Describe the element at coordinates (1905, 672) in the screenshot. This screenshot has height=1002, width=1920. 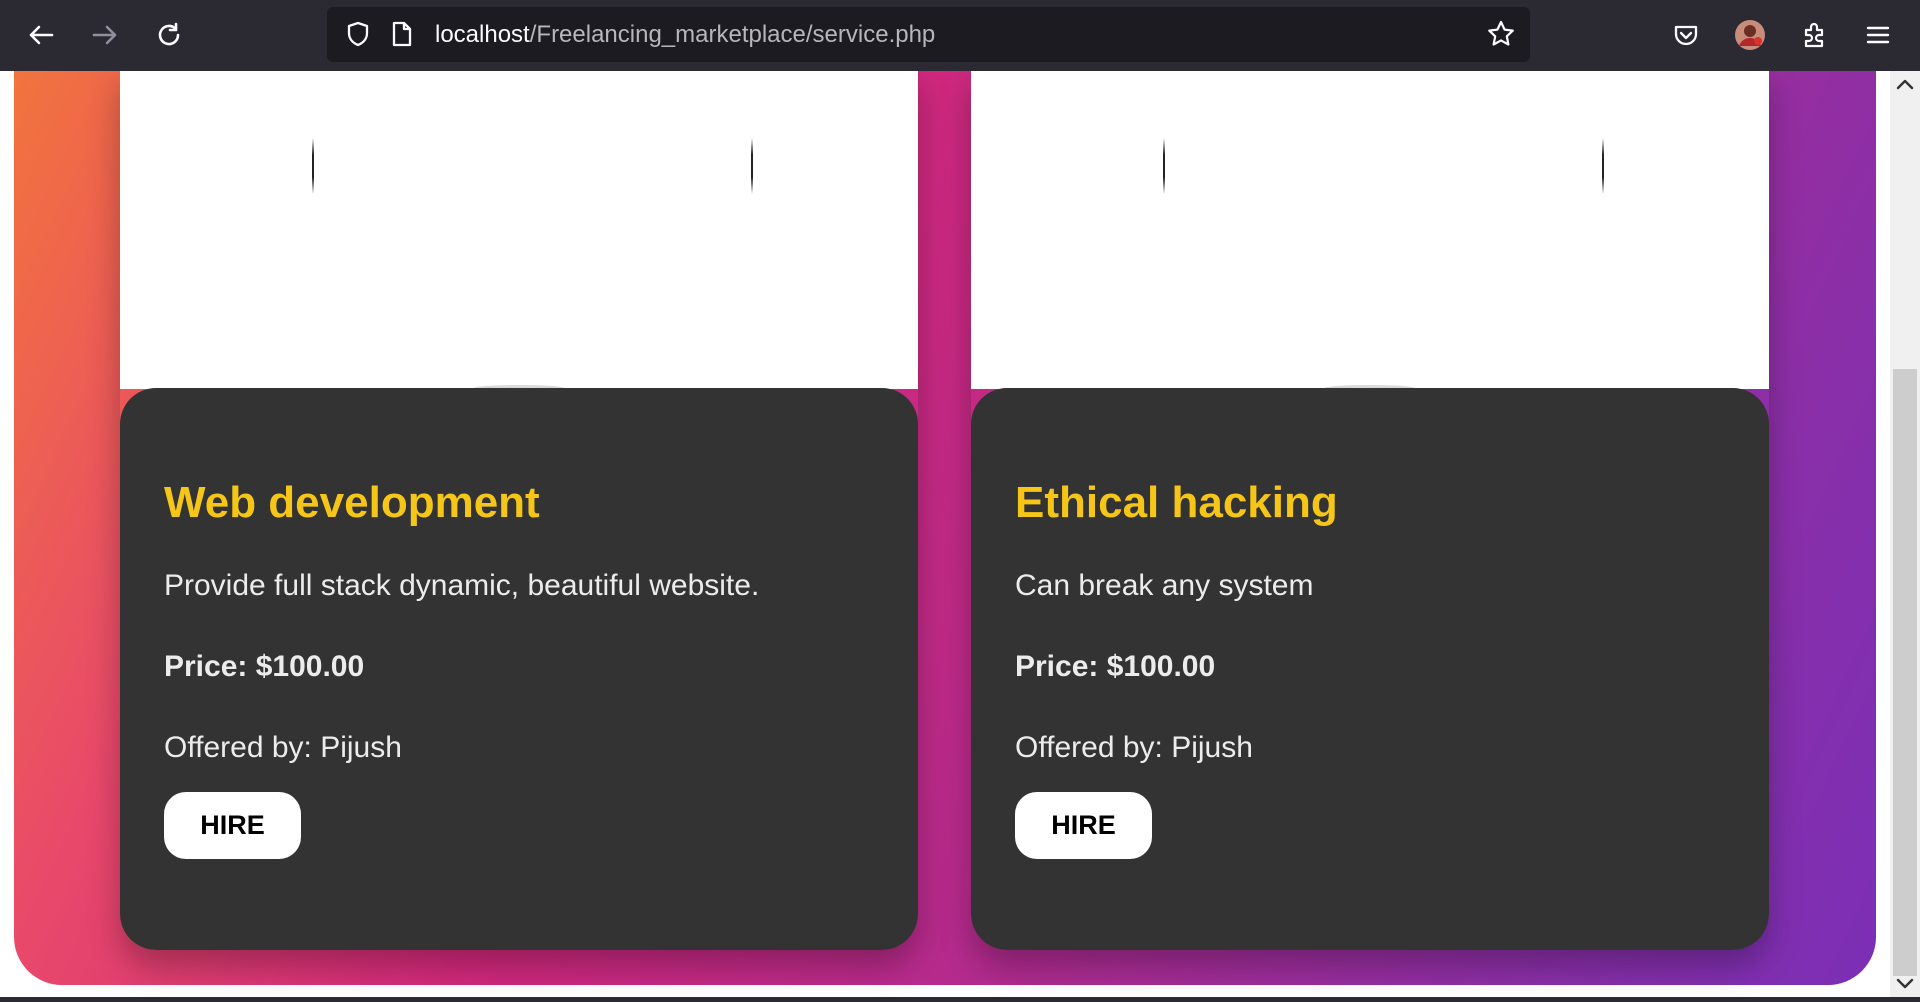
I see `scrollbar-thumb` at that location.